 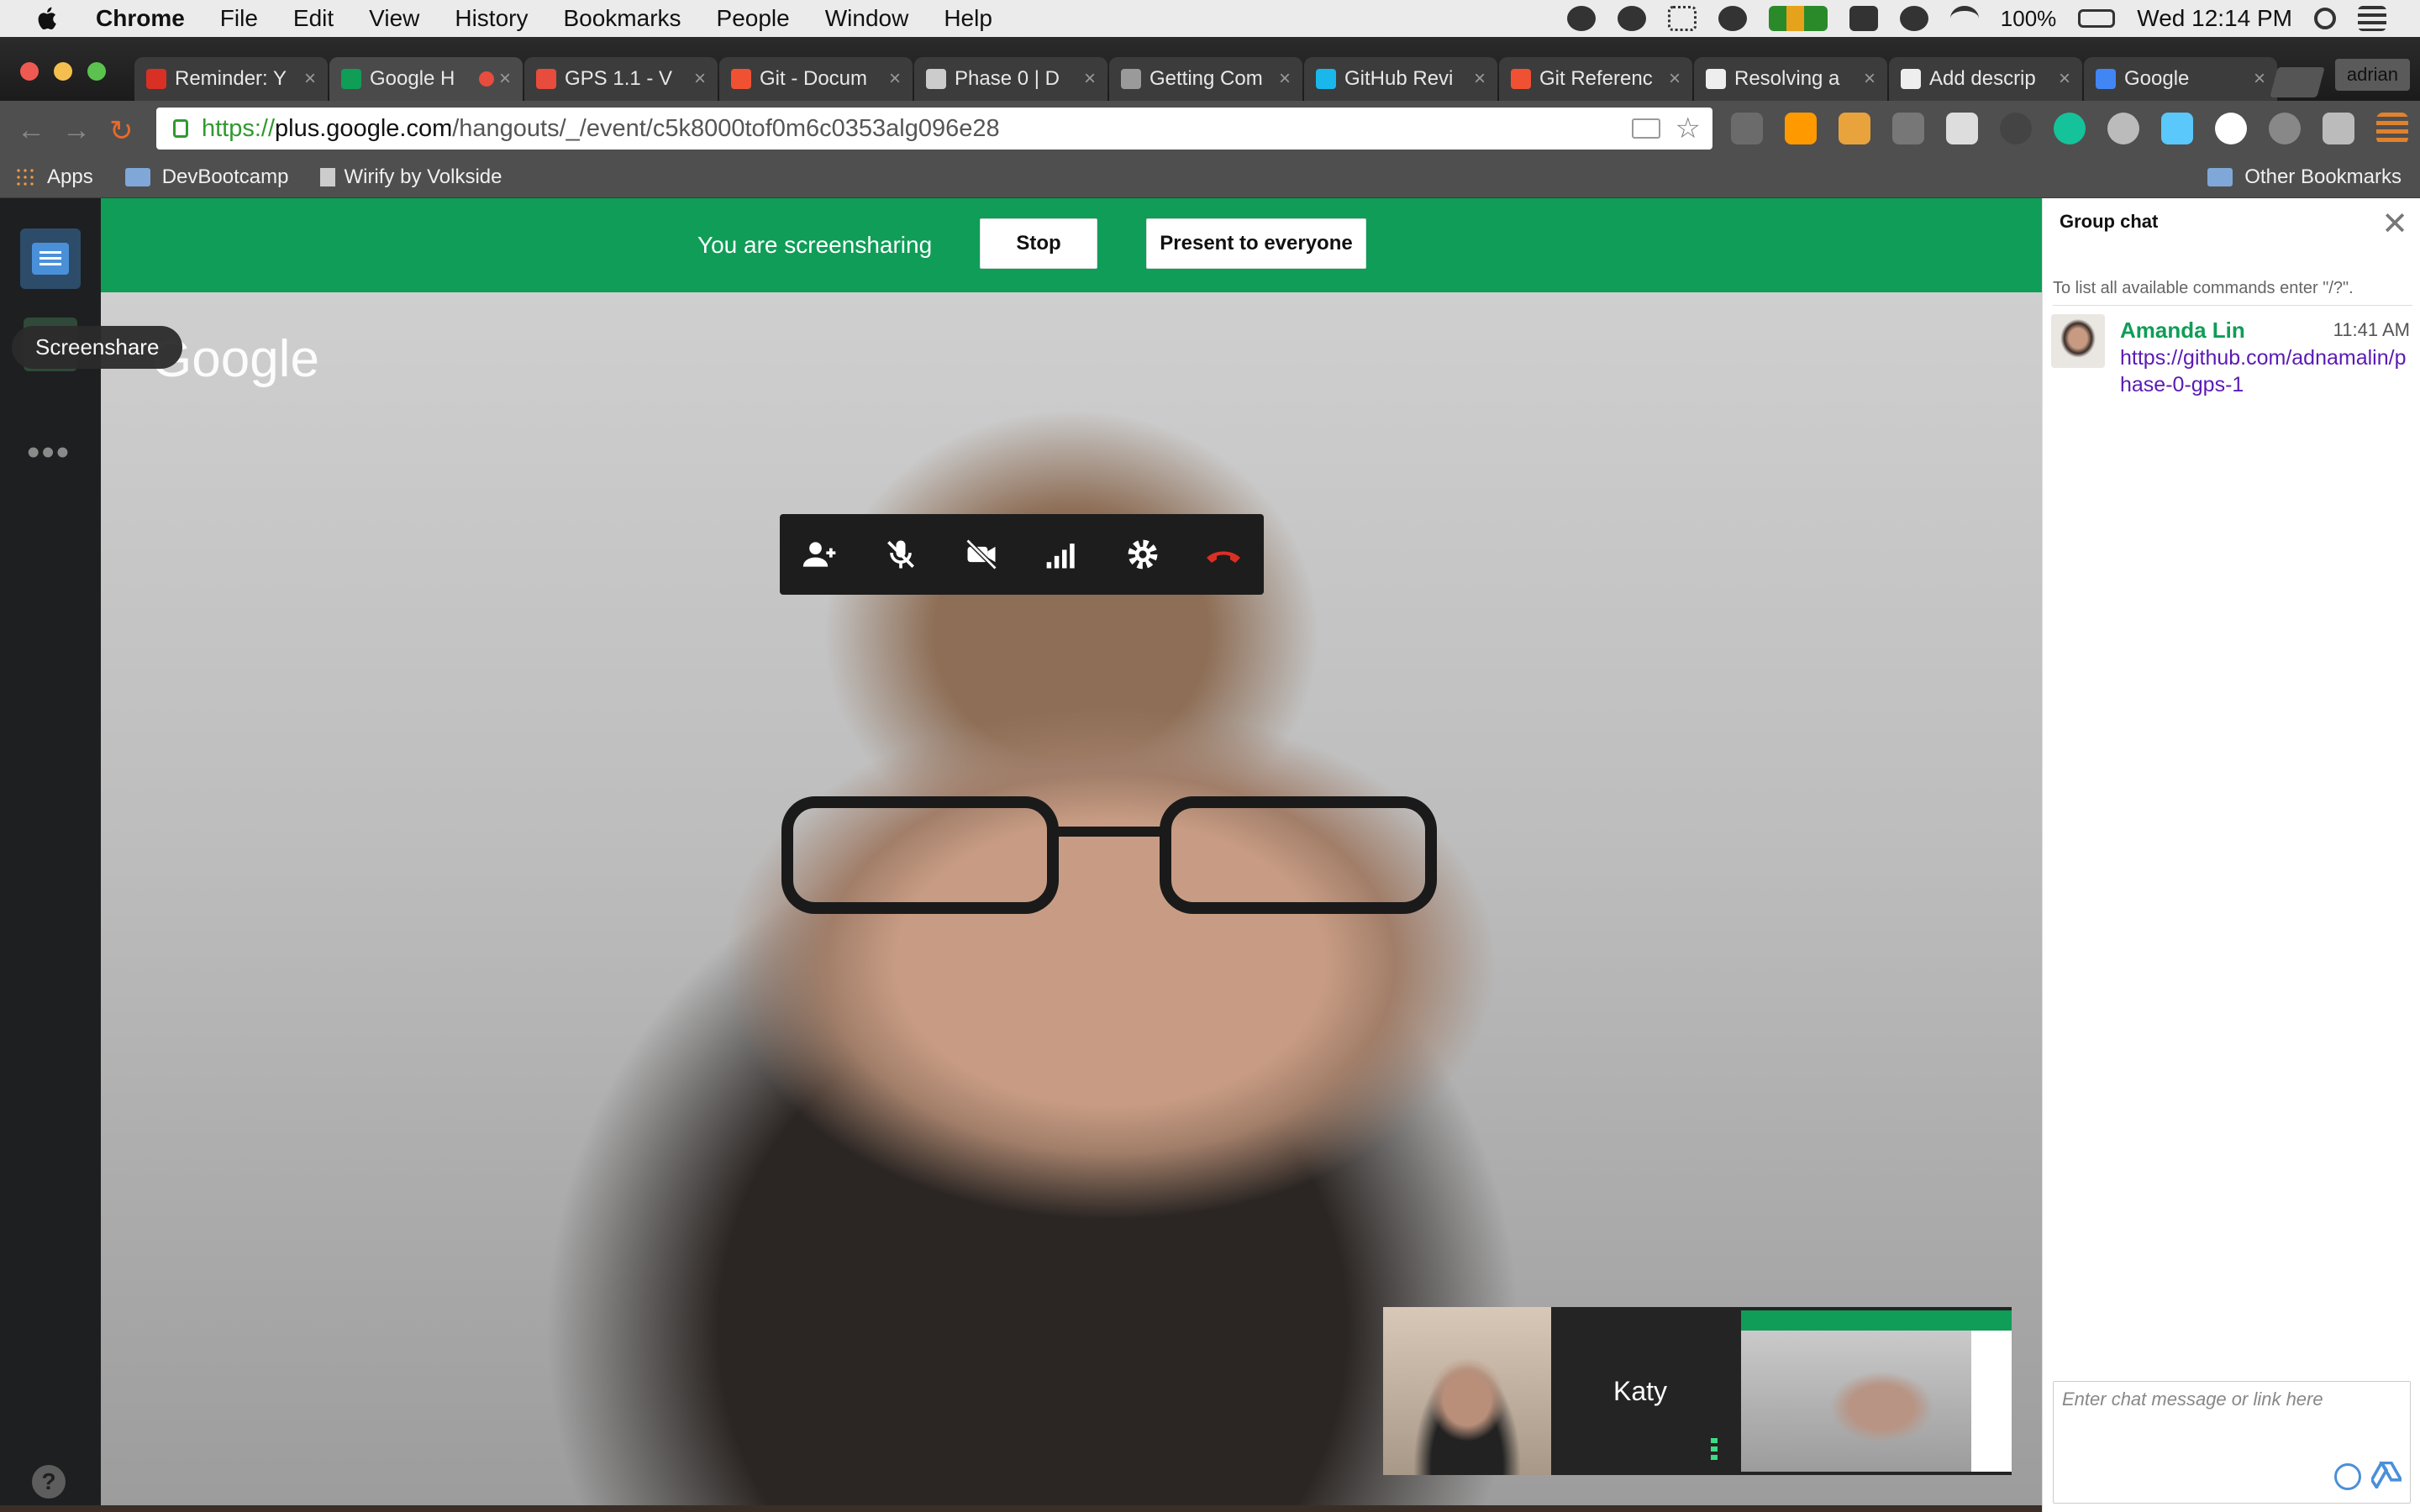 I want to click on other-bookmarks-label: Other Bookmarks, so click(x=2323, y=176).